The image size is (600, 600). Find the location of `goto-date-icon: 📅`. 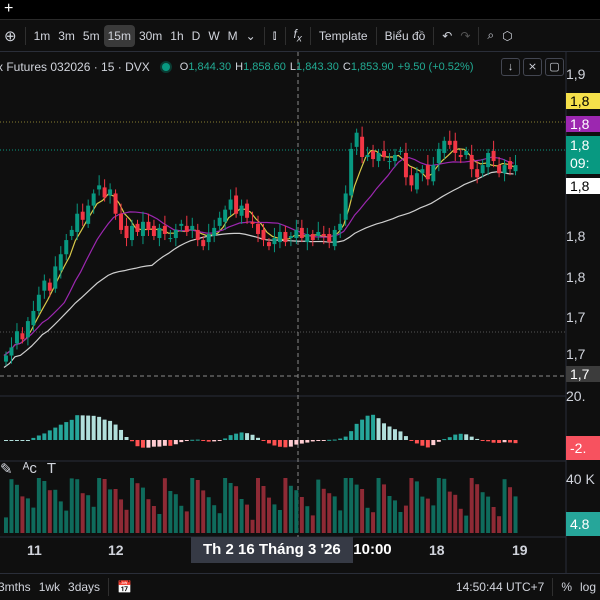

goto-date-icon: 📅 is located at coordinates (124, 587).